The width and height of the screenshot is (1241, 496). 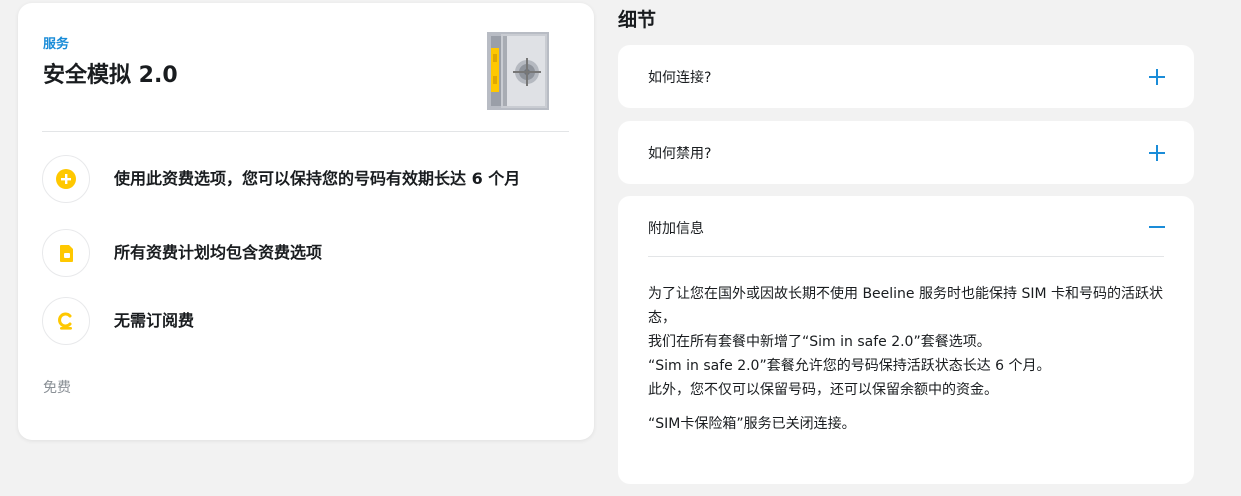 I want to click on feature-item: 使用此资费选项，您可以保持您的号码有效期长达 6 个月, so click(x=312, y=179).